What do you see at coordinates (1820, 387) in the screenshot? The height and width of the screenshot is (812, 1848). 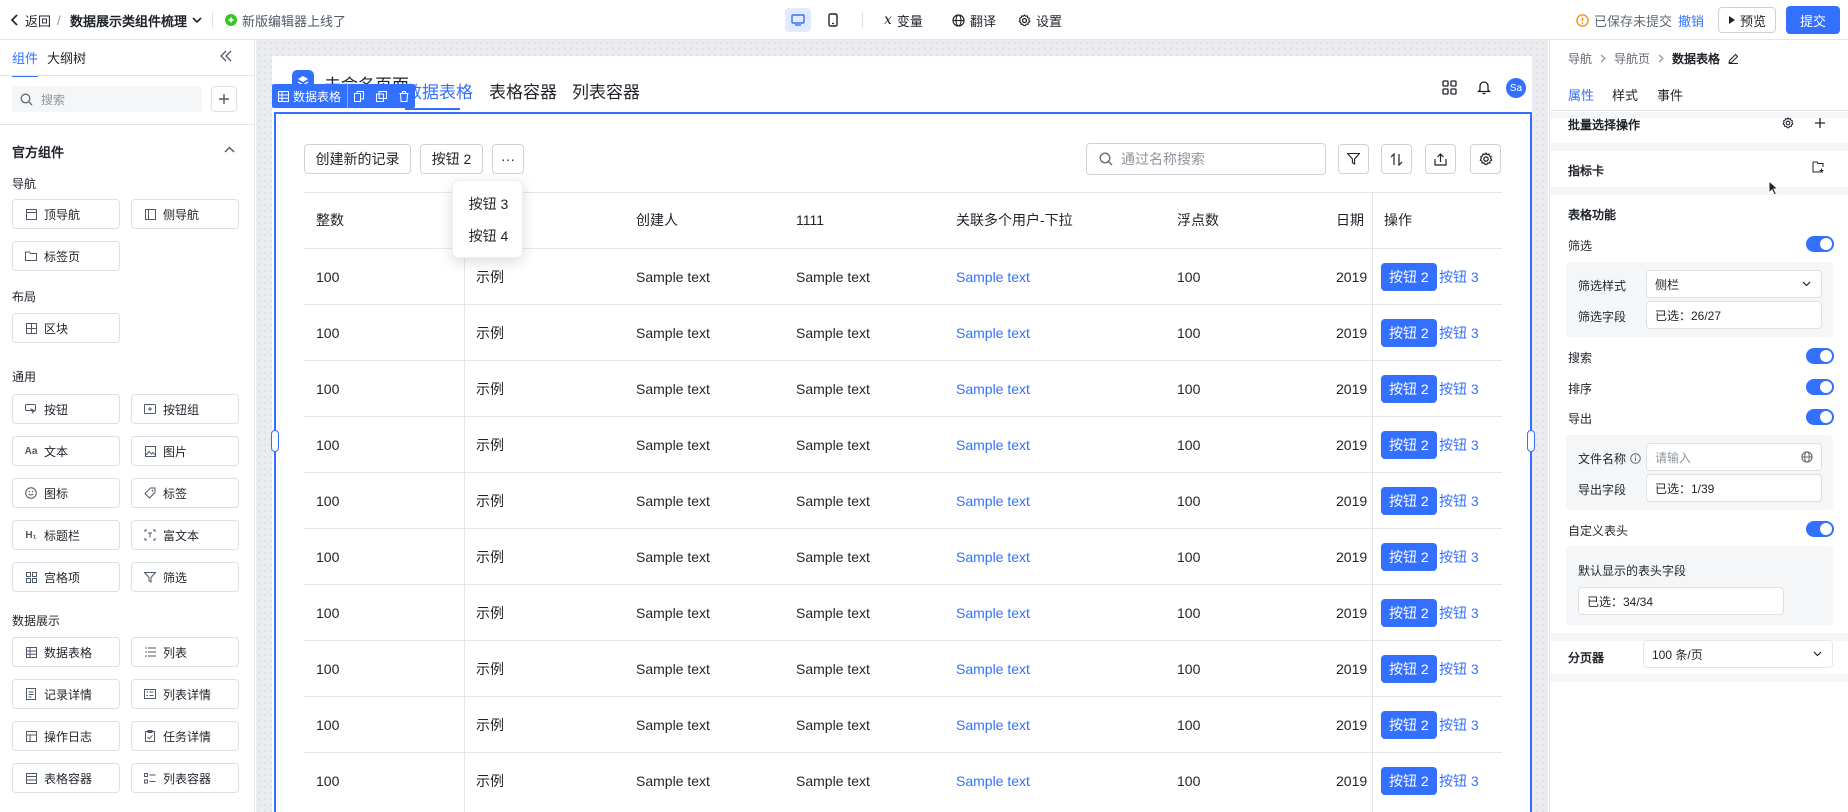 I see `sort-toggle` at bounding box center [1820, 387].